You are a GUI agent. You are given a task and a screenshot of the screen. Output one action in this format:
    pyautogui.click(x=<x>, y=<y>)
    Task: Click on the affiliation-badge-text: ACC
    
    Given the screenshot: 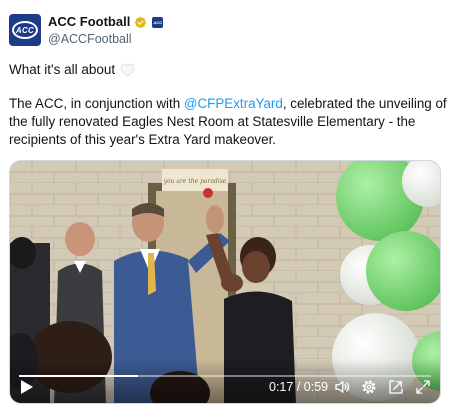 What is the action you would take?
    pyautogui.click(x=158, y=22)
    